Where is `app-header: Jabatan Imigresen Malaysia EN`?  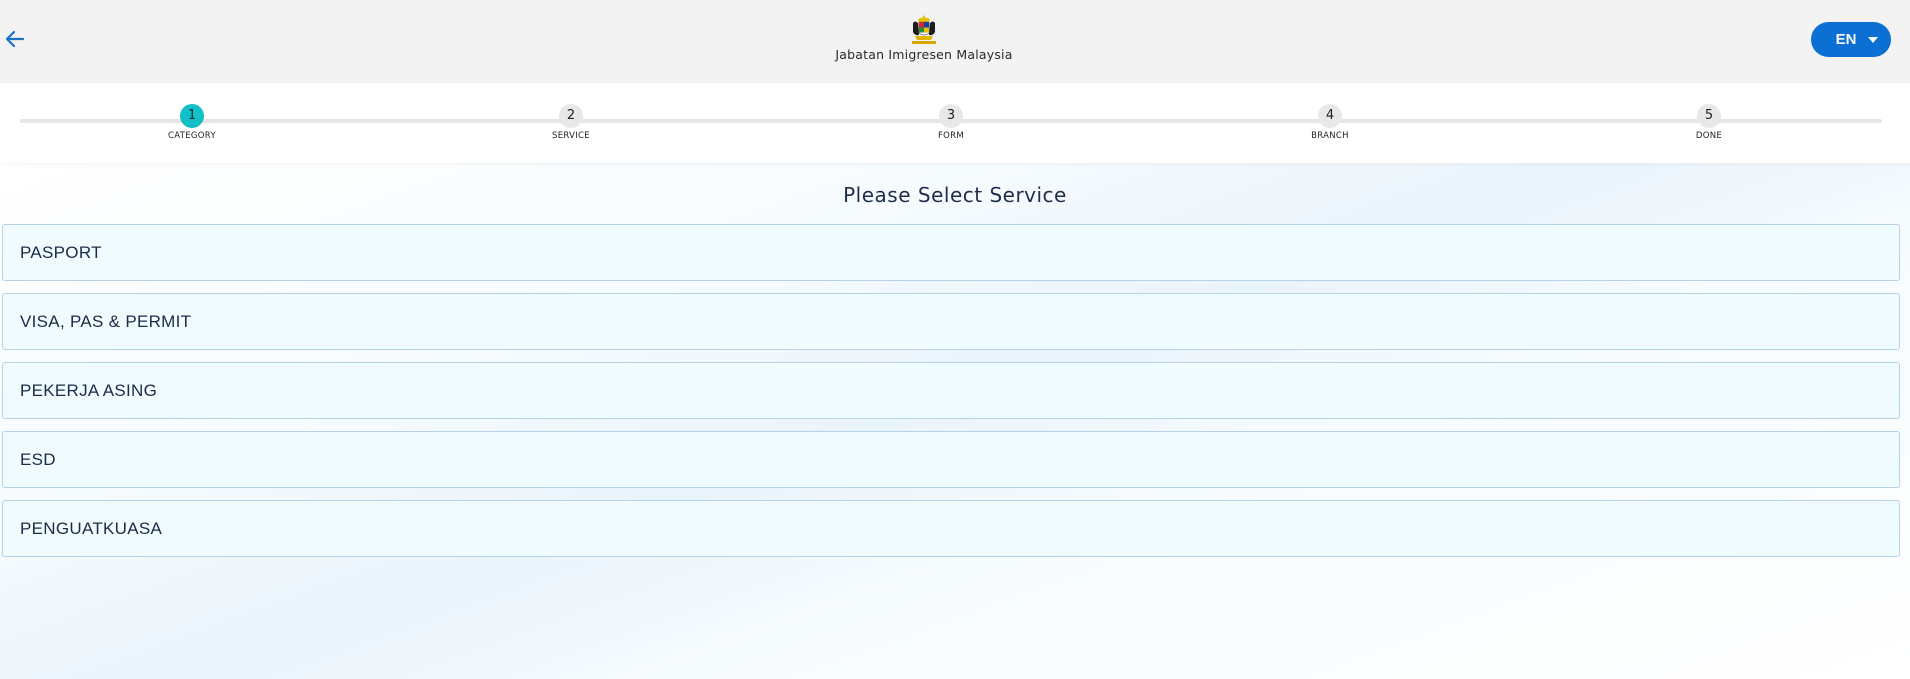
app-header: Jabatan Imigresen Malaysia EN is located at coordinates (955, 41).